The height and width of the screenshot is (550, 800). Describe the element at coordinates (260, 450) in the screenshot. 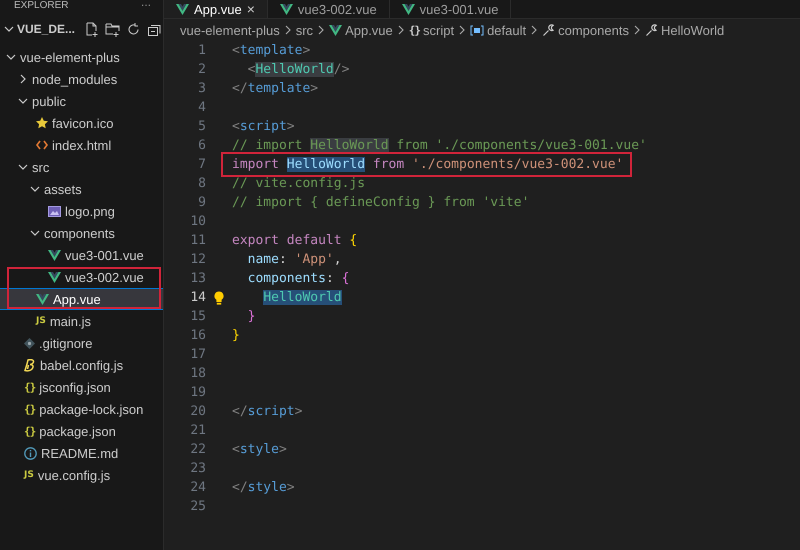

I see `code-line: <style>` at that location.